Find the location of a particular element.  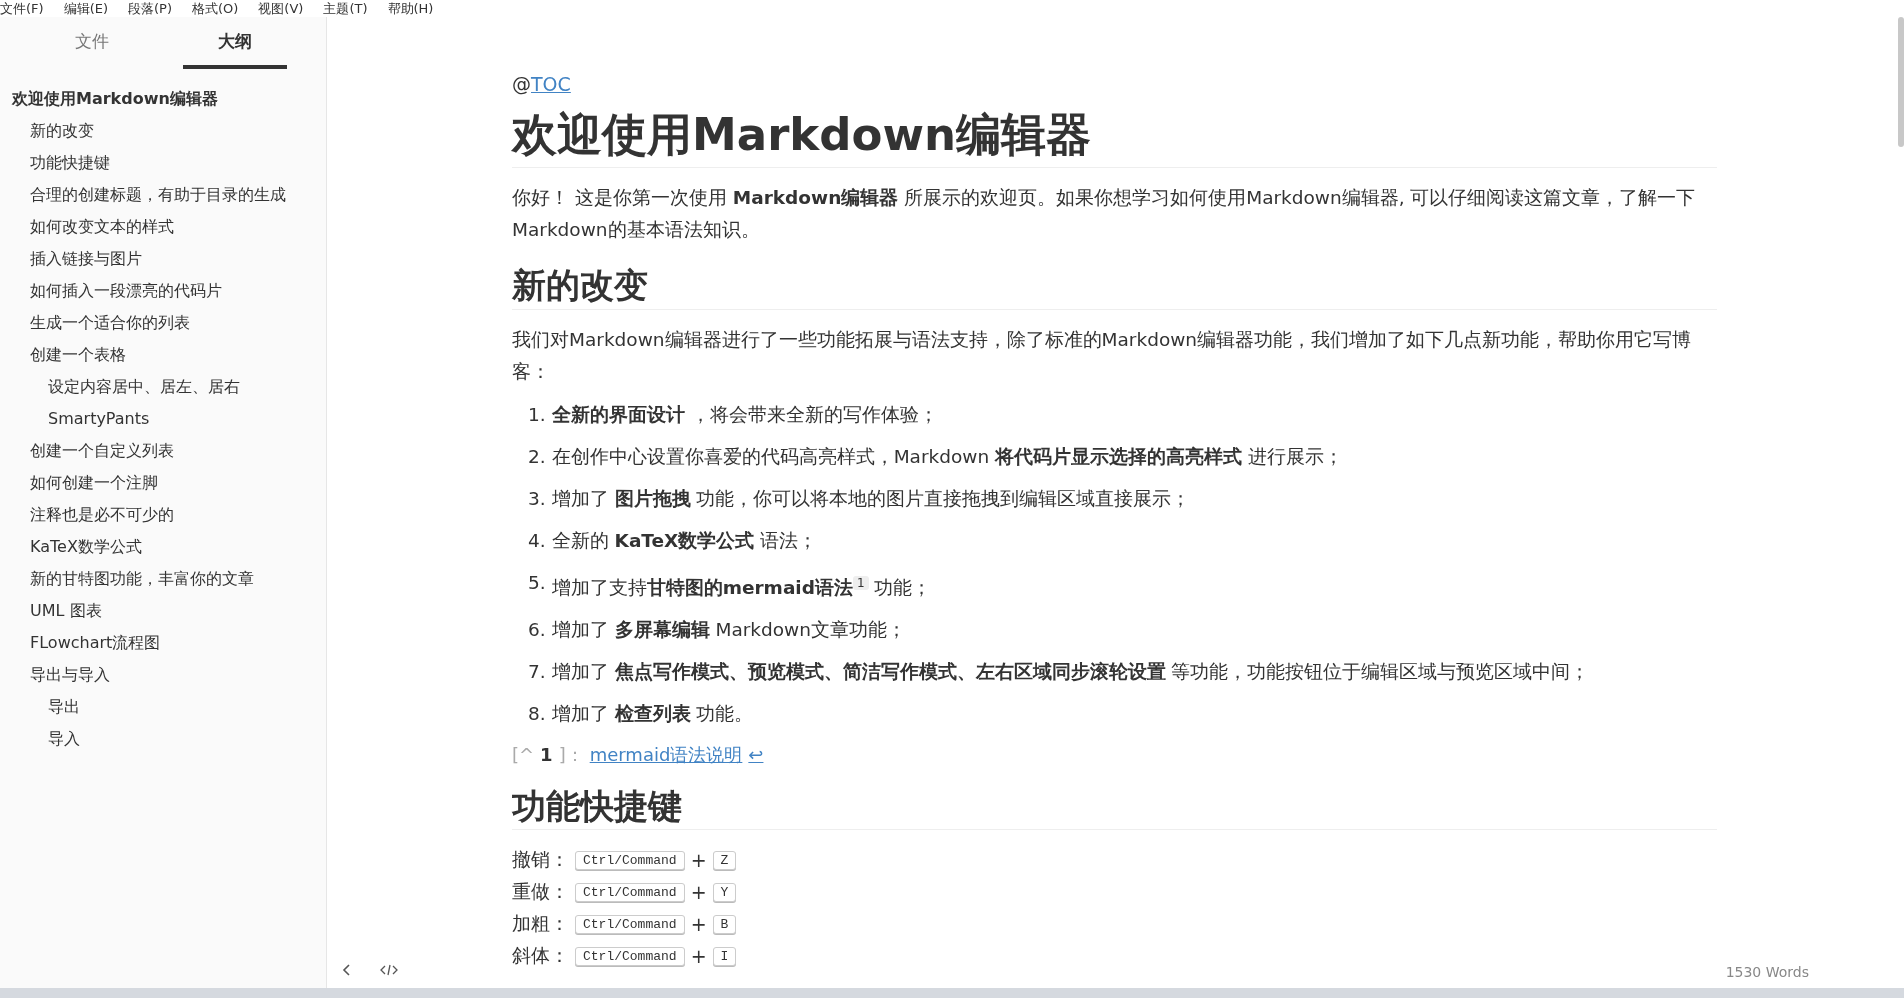

list-number: 2. is located at coordinates (537, 456).